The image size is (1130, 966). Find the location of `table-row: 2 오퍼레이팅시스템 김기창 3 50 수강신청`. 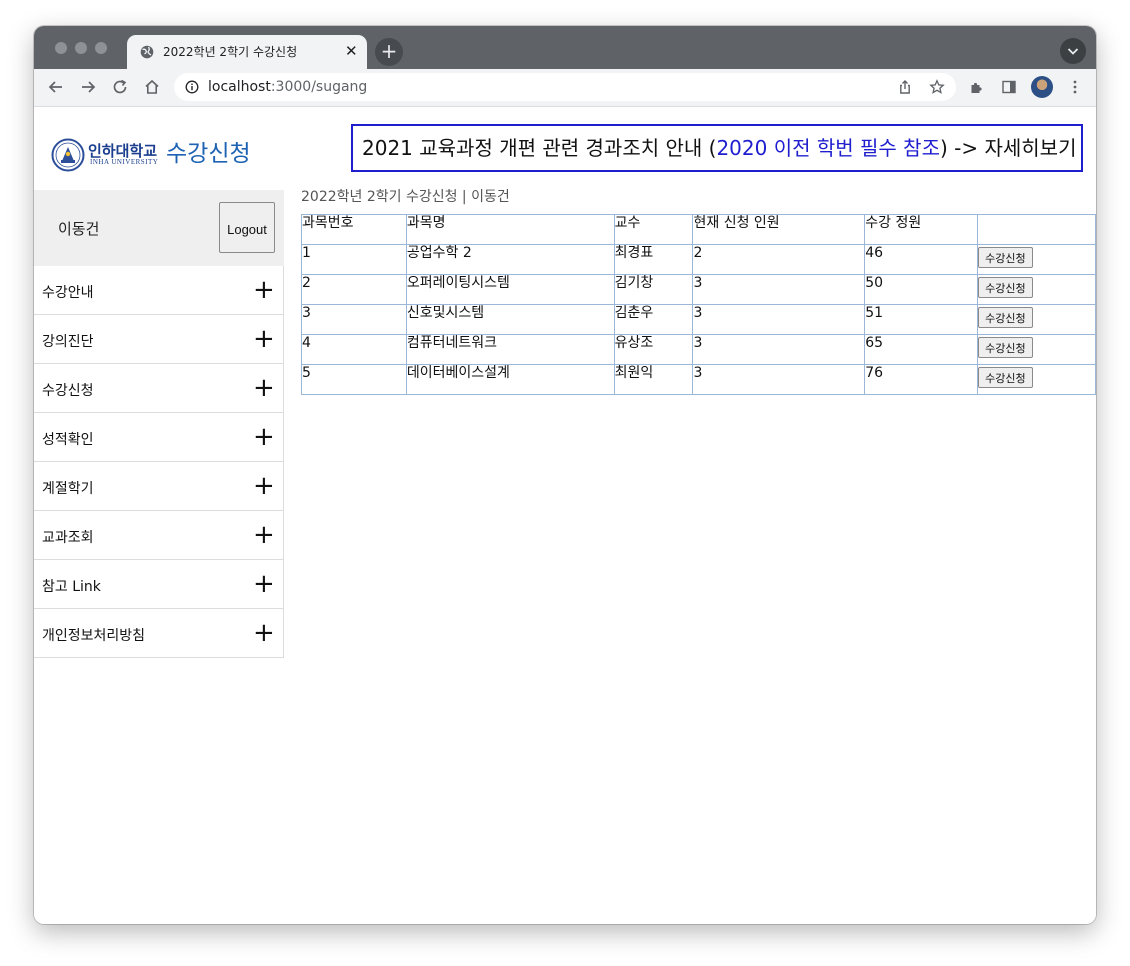

table-row: 2 오퍼레이팅시스템 김기창 3 50 수강신청 is located at coordinates (698, 289).